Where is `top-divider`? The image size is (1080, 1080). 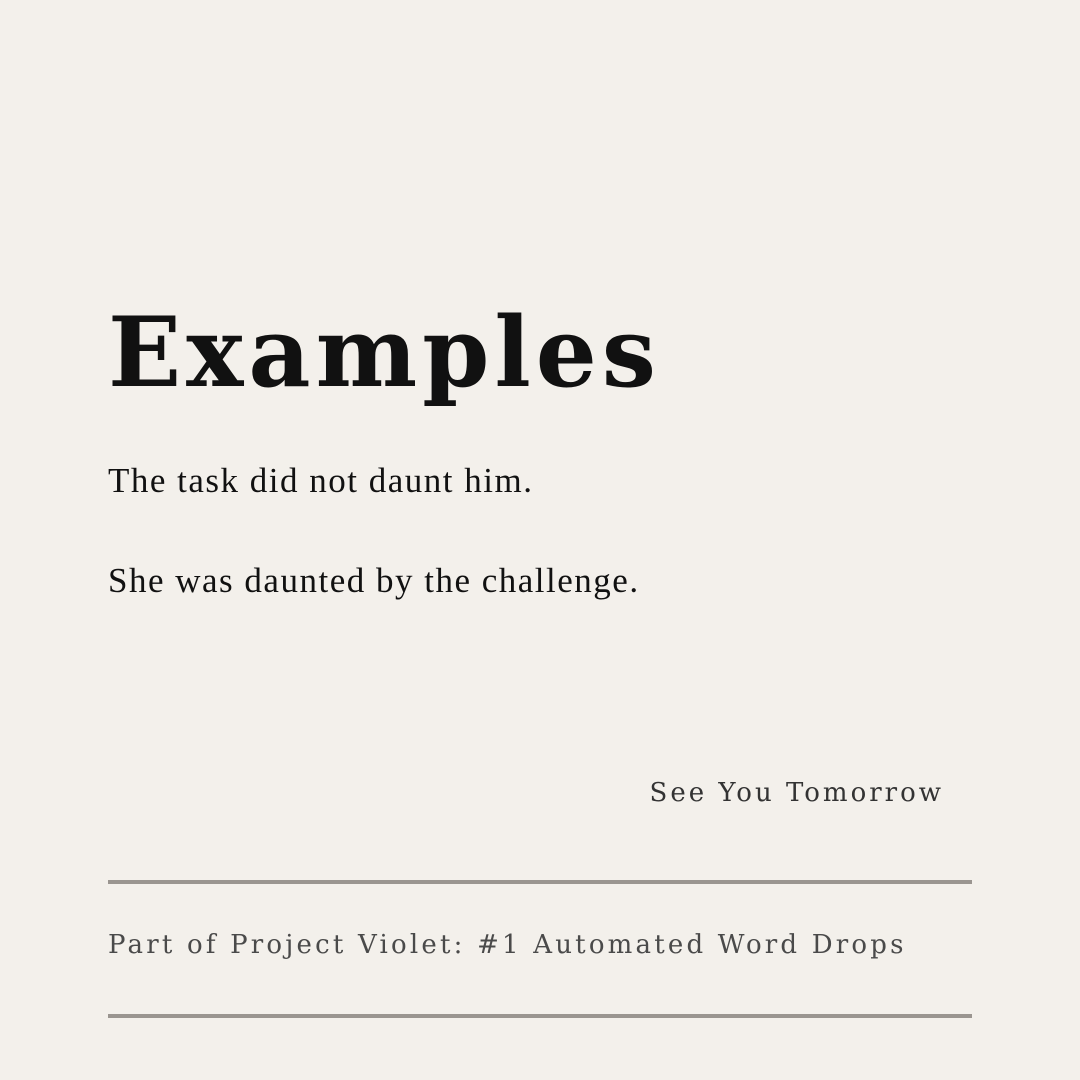 top-divider is located at coordinates (540, 882).